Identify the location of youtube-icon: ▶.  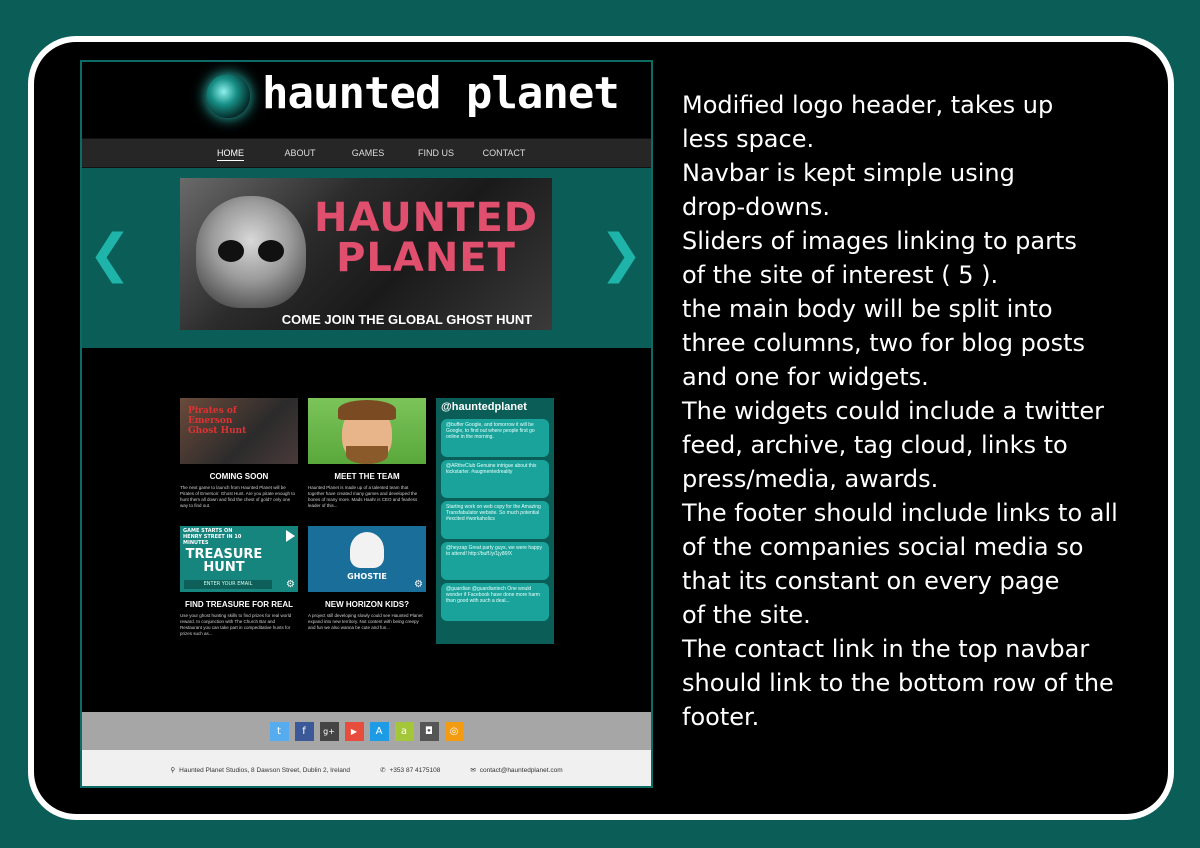
(354, 731).